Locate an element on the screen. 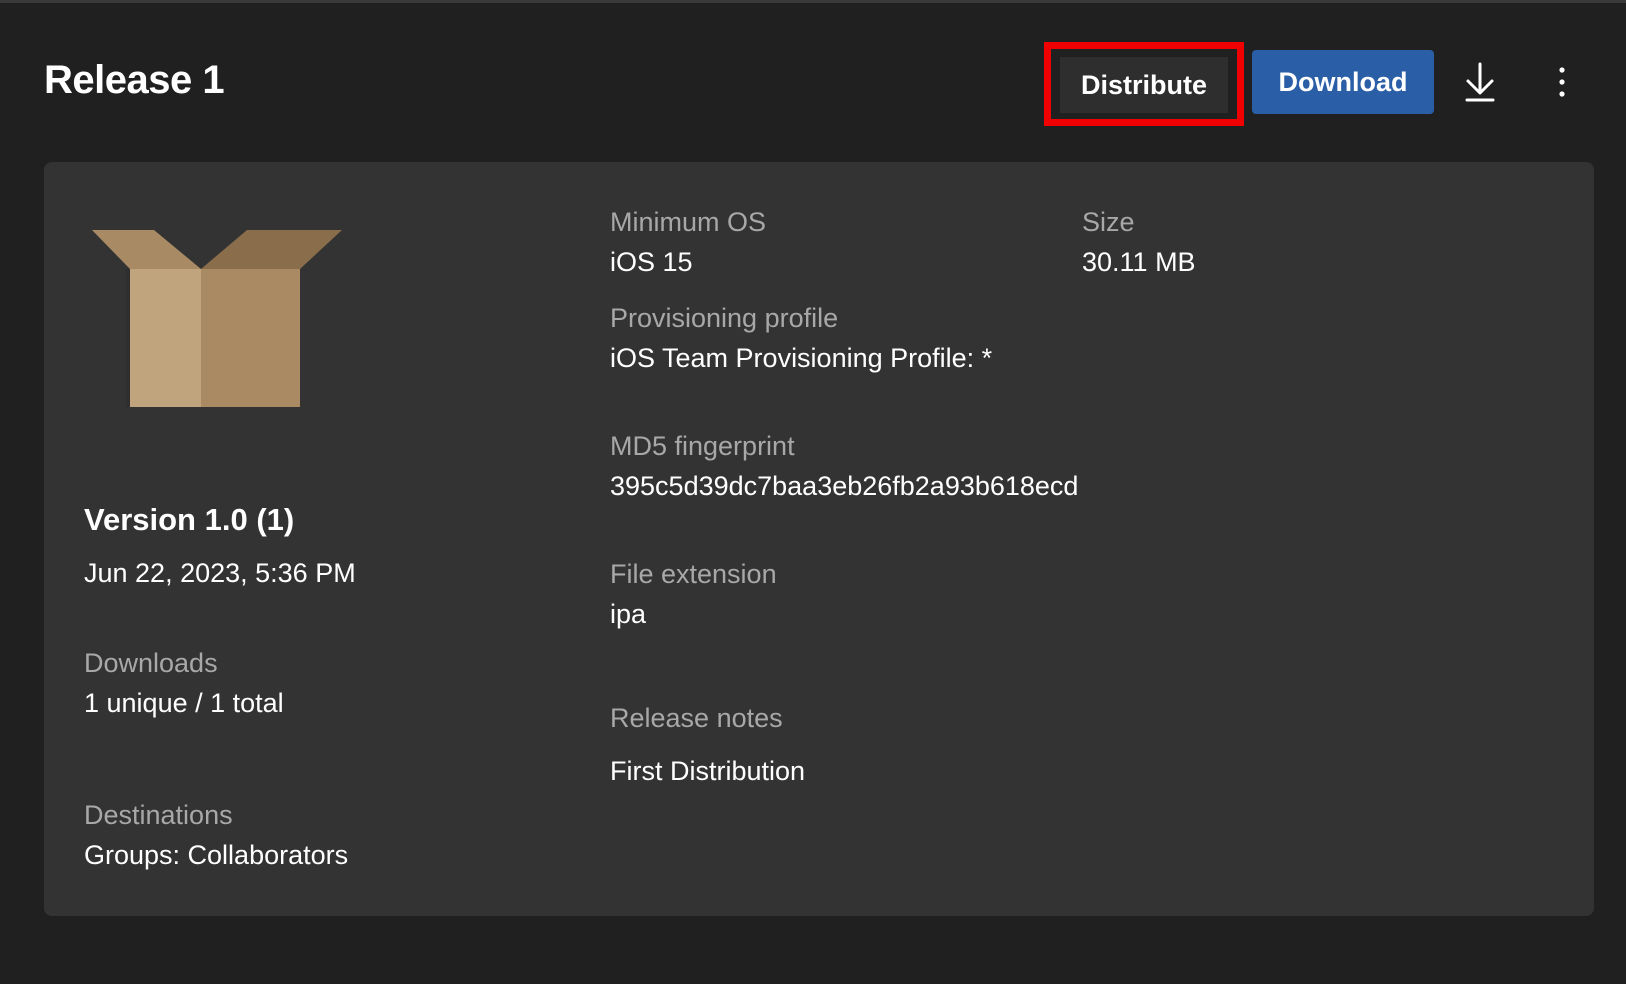 Image resolution: width=1626 pixels, height=984 pixels. release-date: Jun 22, 2023, 5:36 PM is located at coordinates (220, 573).